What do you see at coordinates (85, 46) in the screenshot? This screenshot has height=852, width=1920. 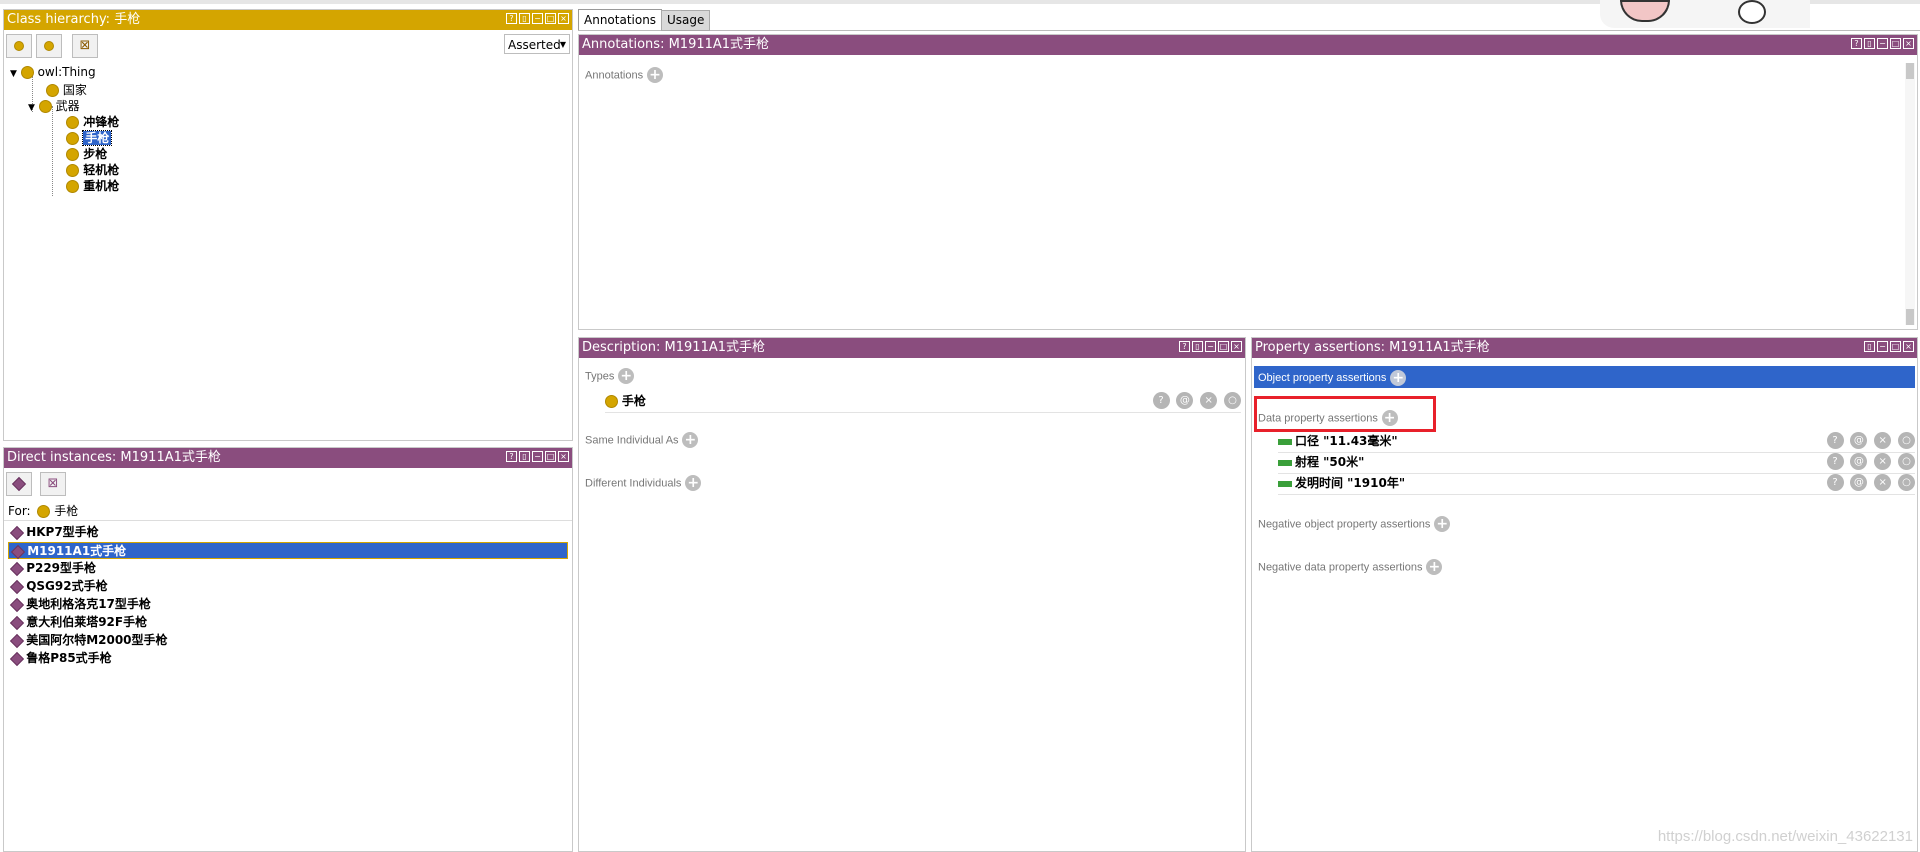 I see `delete-class-button: ⊠` at bounding box center [85, 46].